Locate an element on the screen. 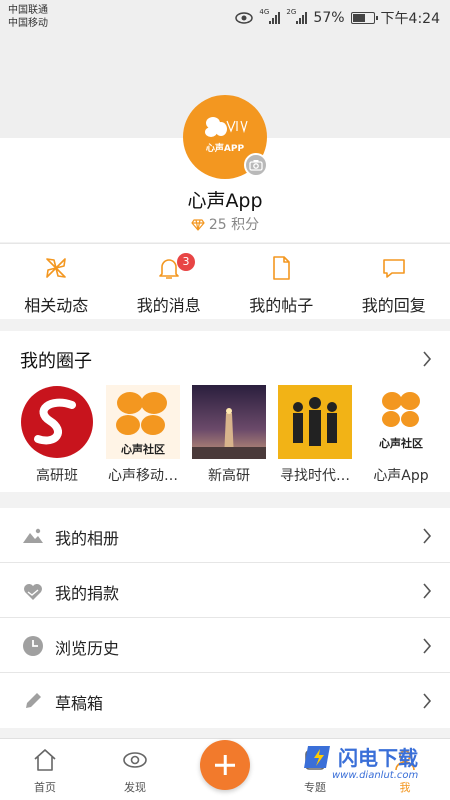 The width and height of the screenshot is (450, 800). signal-2-icon: 2G is located at coordinates (297, 16).